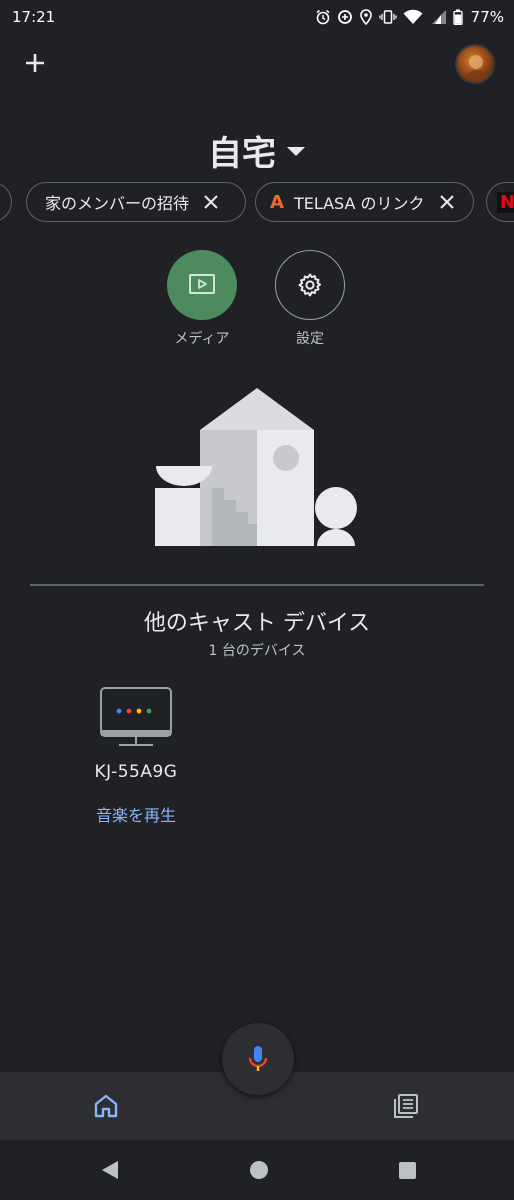 The width and height of the screenshot is (514, 1200). What do you see at coordinates (117, 203) in the screenshot?
I see `chip-label: 家のメンバーの招待` at bounding box center [117, 203].